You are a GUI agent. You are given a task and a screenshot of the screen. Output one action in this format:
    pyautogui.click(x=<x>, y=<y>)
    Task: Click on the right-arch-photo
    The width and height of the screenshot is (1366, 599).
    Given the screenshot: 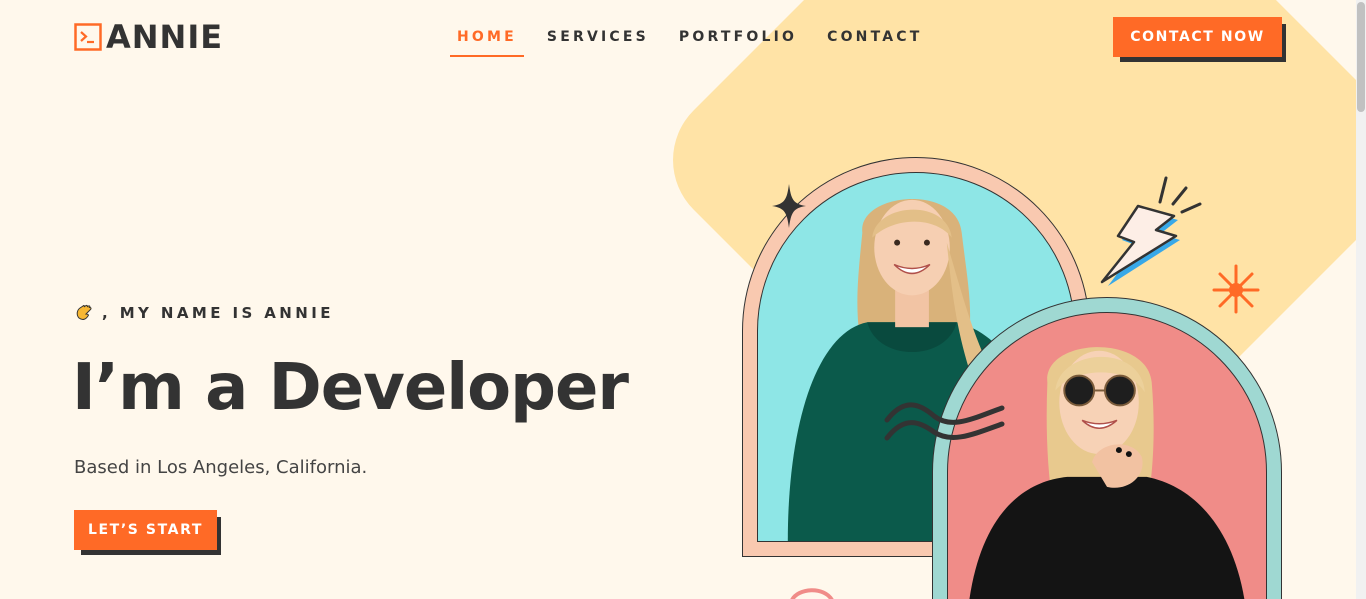 What is the action you would take?
    pyautogui.click(x=1107, y=455)
    